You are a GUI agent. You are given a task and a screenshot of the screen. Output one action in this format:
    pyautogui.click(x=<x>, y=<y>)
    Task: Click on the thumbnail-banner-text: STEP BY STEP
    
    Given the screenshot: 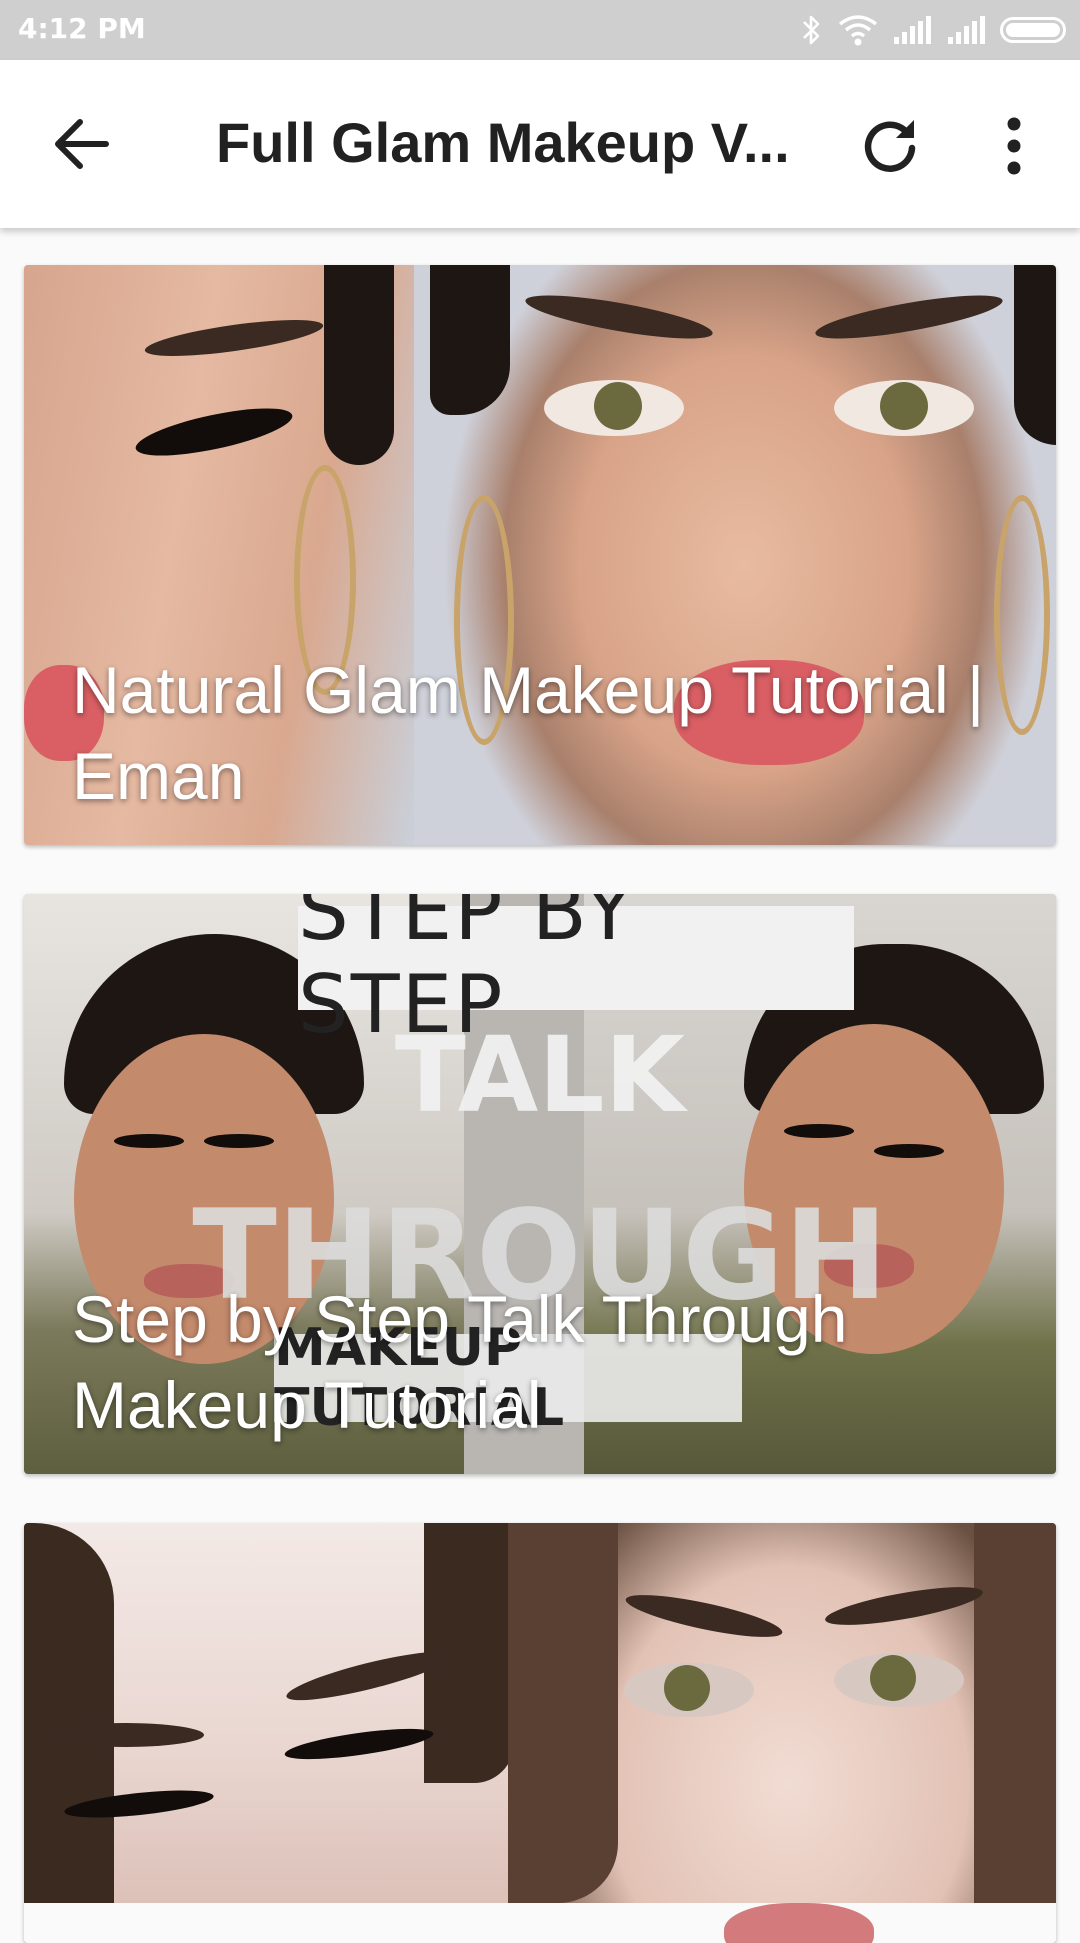 What is the action you would take?
    pyautogui.click(x=576, y=972)
    